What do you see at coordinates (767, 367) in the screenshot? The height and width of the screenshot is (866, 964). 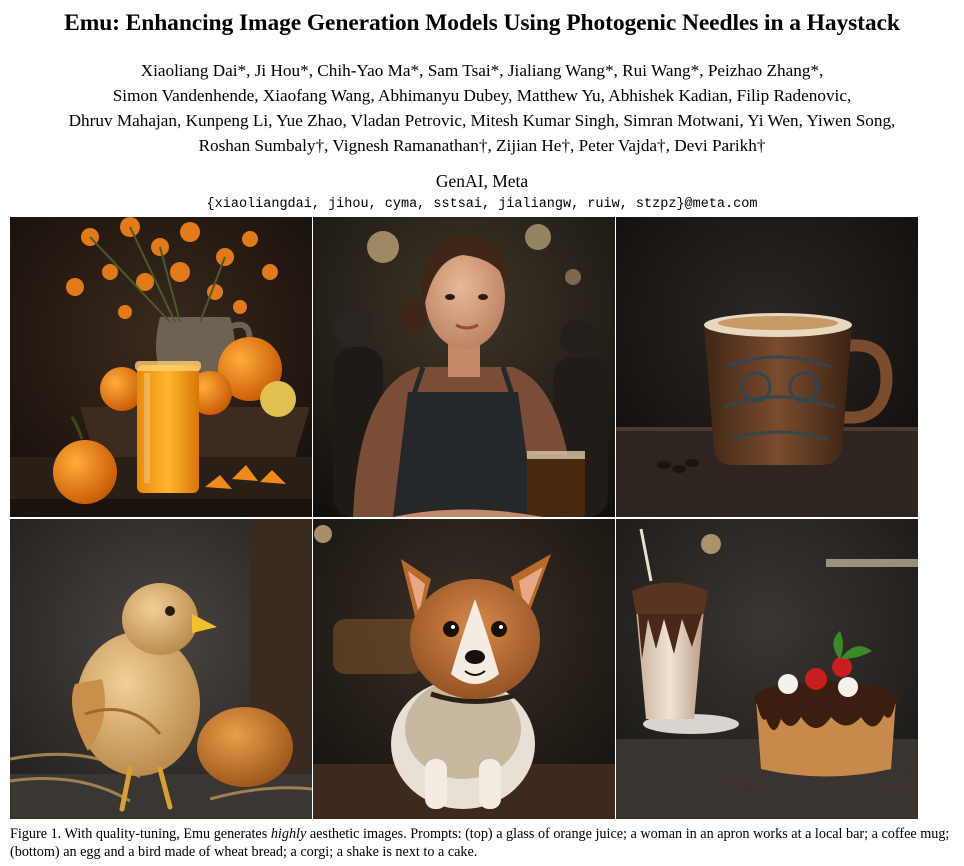 I see `coffee-mug-image` at bounding box center [767, 367].